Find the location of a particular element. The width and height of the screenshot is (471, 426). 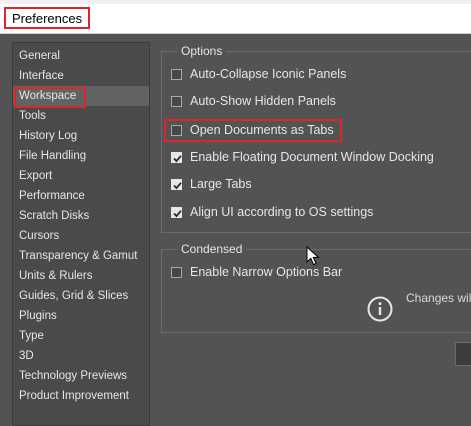

auto-show-hidden-panels-checkbox: Auto-Show Hidden Panels is located at coordinates (253, 101).